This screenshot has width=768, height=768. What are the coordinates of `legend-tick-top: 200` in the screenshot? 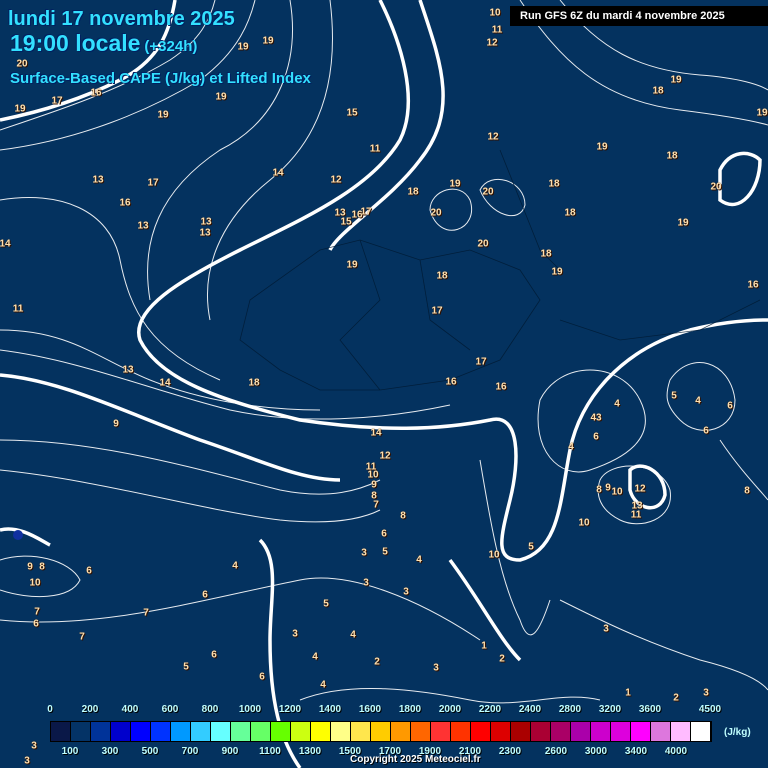 It's located at (90, 709).